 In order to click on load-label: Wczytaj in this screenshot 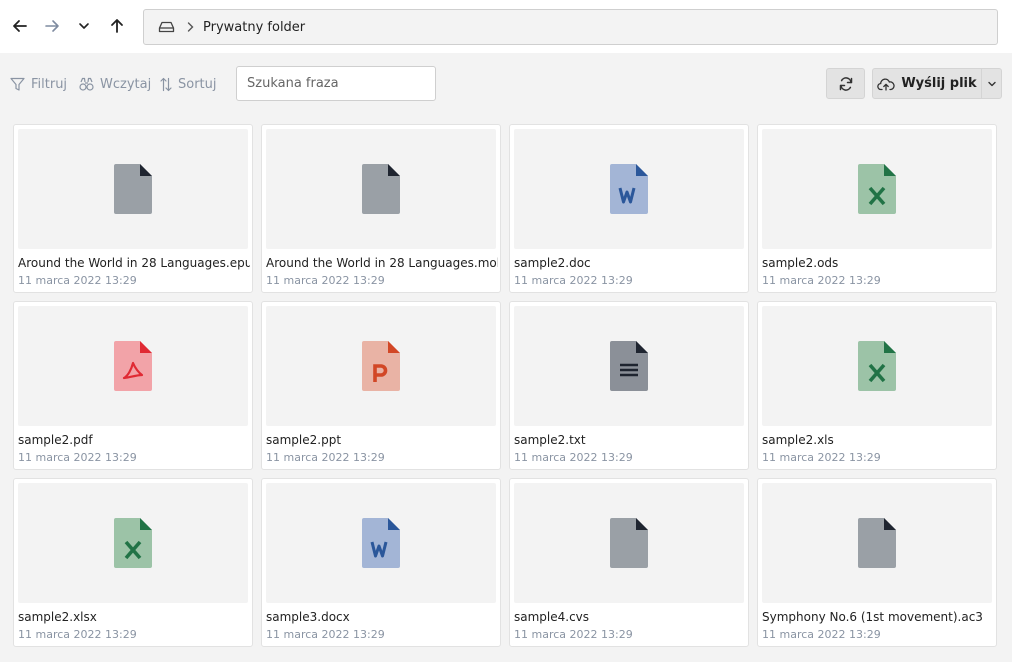, I will do `click(126, 84)`.